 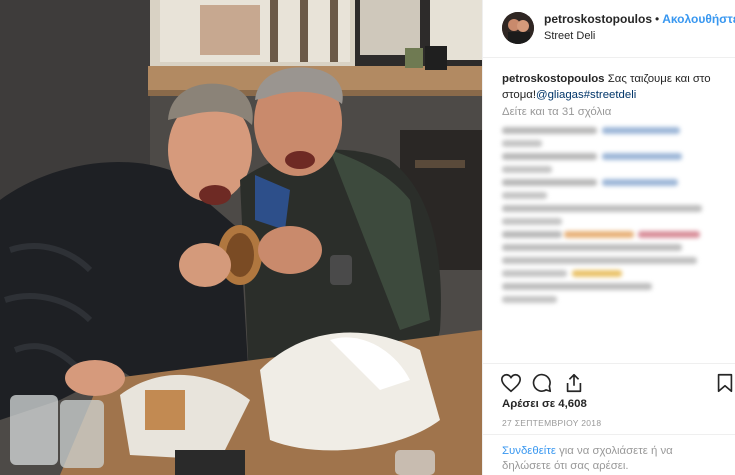 What do you see at coordinates (511, 383) in the screenshot?
I see `heart-icon` at bounding box center [511, 383].